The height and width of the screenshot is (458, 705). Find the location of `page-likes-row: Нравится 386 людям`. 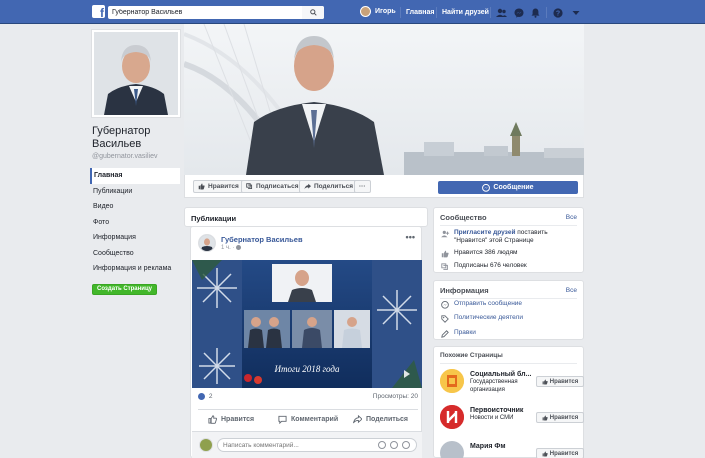

page-likes-row: Нравится 386 людям is located at coordinates (510, 253).